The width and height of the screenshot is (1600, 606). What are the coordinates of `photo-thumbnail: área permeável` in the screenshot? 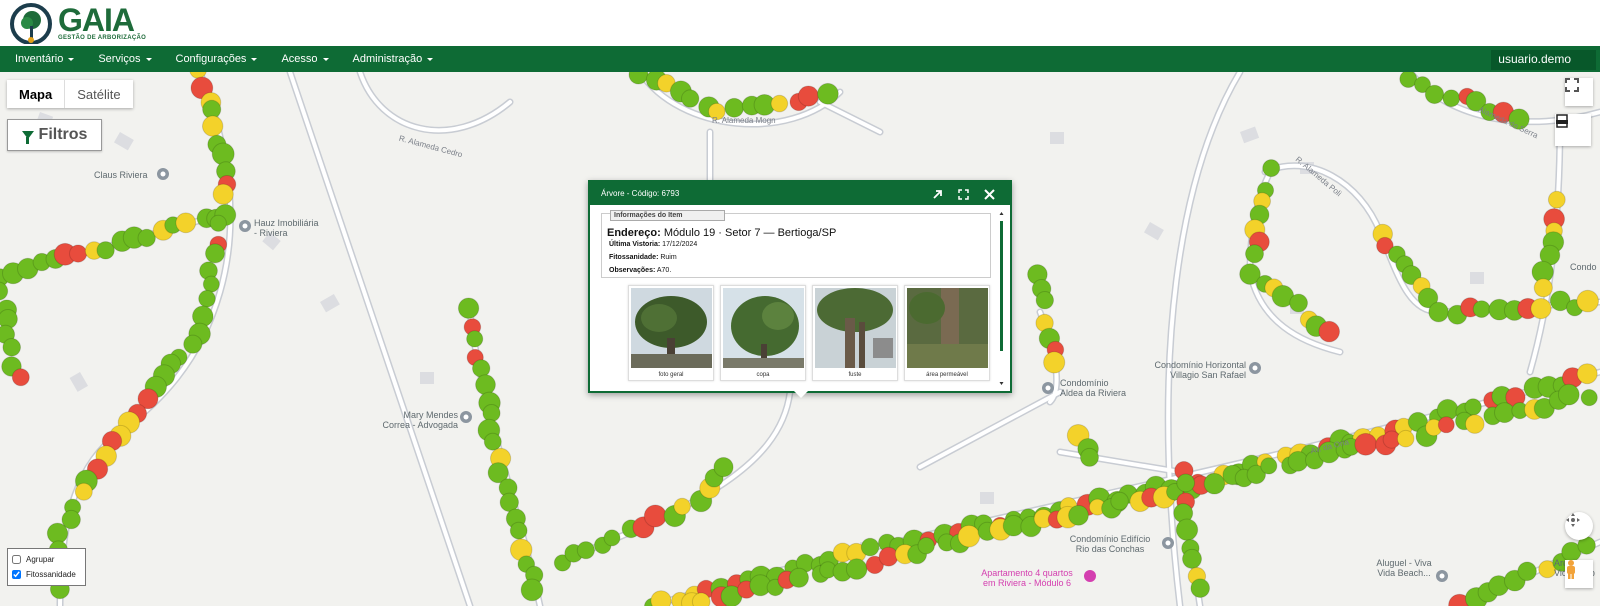 It's located at (947, 333).